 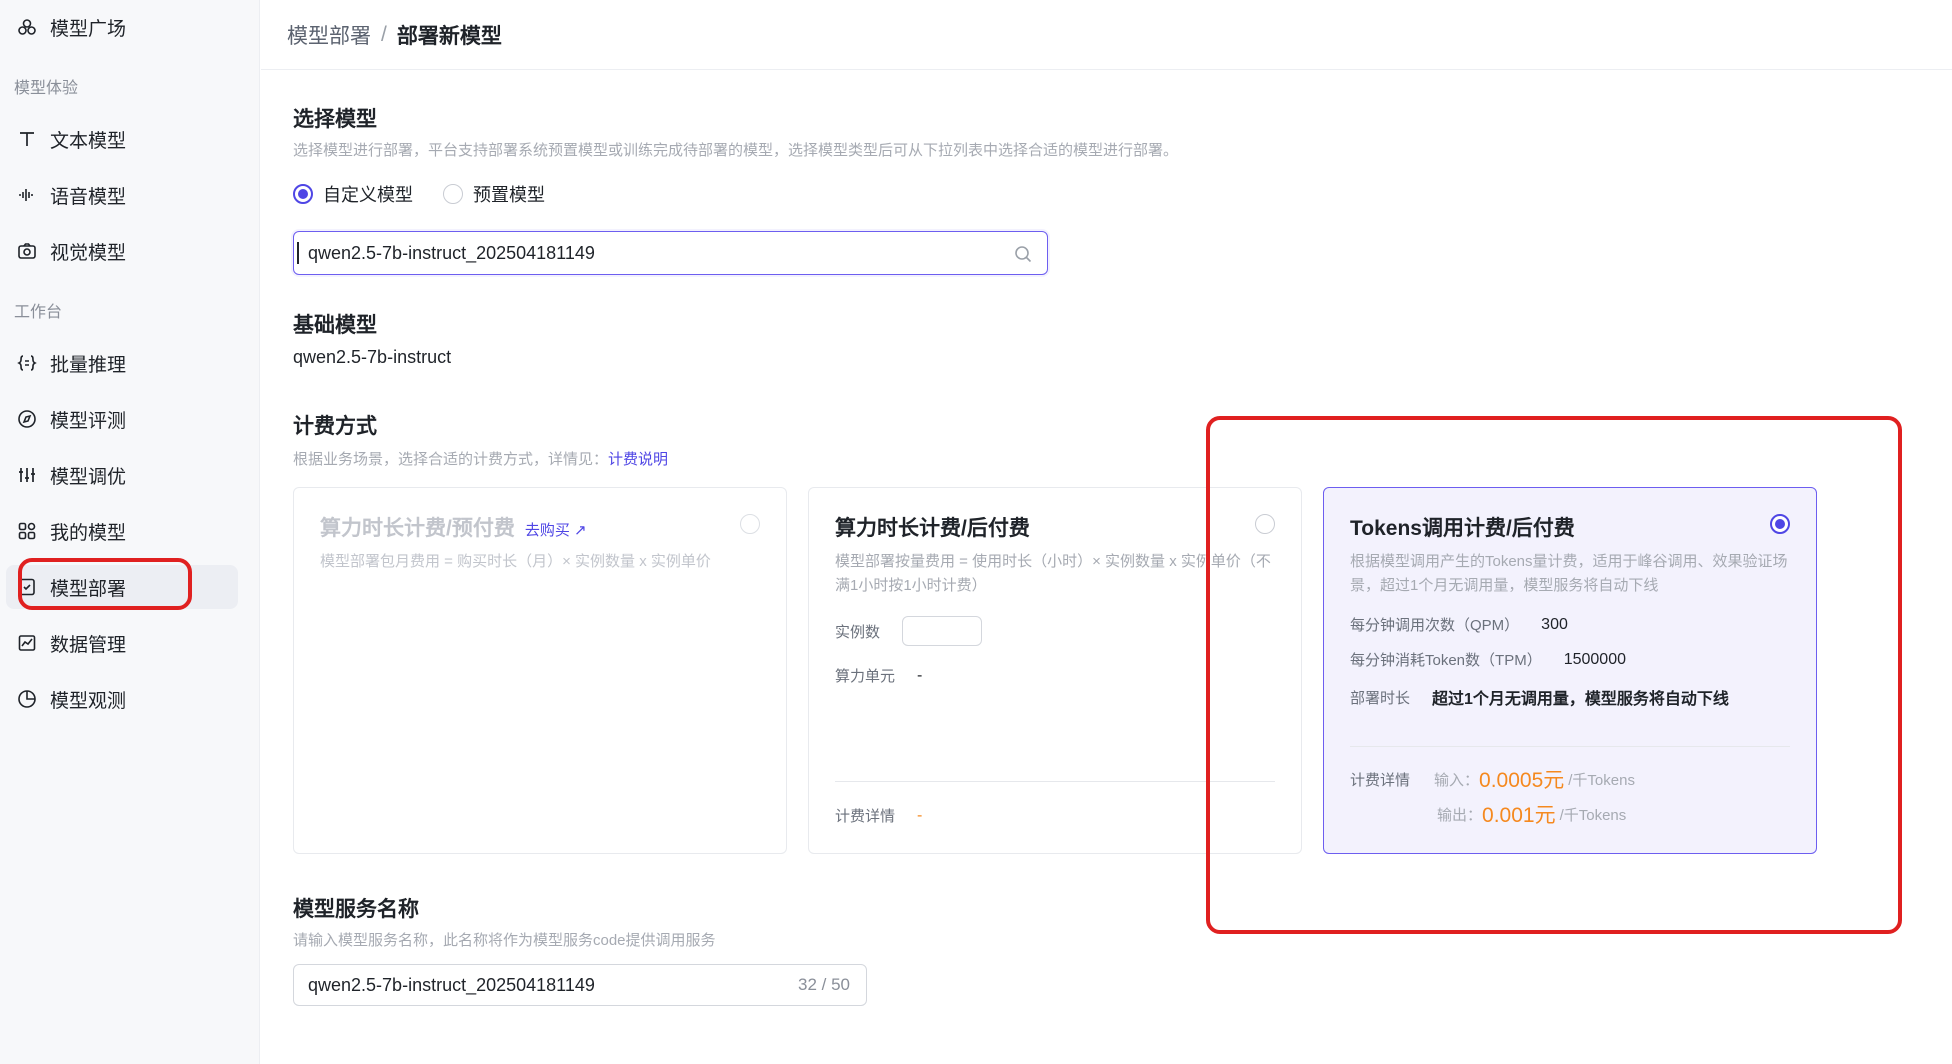 What do you see at coordinates (1462, 528) in the screenshot?
I see `card-title: Tokens调用计费/后付费` at bounding box center [1462, 528].